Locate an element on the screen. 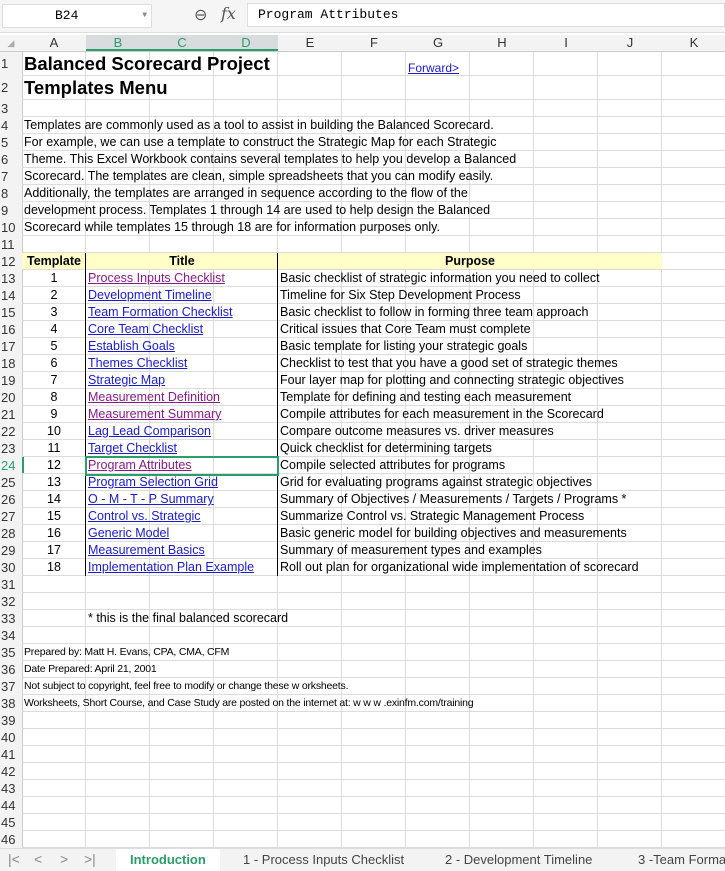 This screenshot has width=725, height=871. select-all-corner: ◢ is located at coordinates (11, 43).